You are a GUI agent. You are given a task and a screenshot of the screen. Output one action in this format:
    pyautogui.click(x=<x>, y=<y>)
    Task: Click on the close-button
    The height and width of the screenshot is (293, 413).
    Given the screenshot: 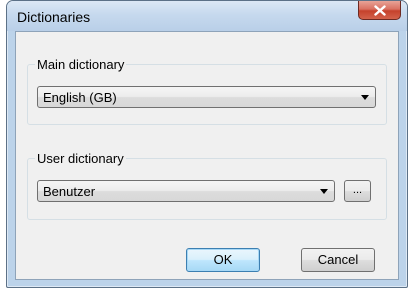 What is the action you would take?
    pyautogui.click(x=379, y=10)
    